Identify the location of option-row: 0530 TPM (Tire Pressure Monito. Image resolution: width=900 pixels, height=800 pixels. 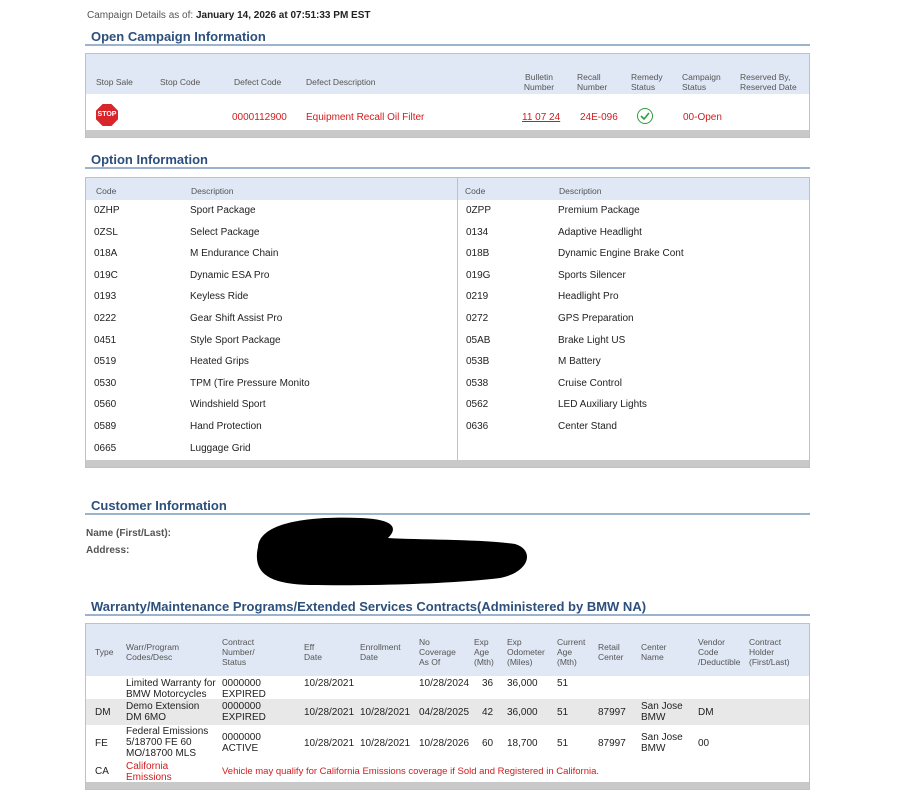
(271, 384).